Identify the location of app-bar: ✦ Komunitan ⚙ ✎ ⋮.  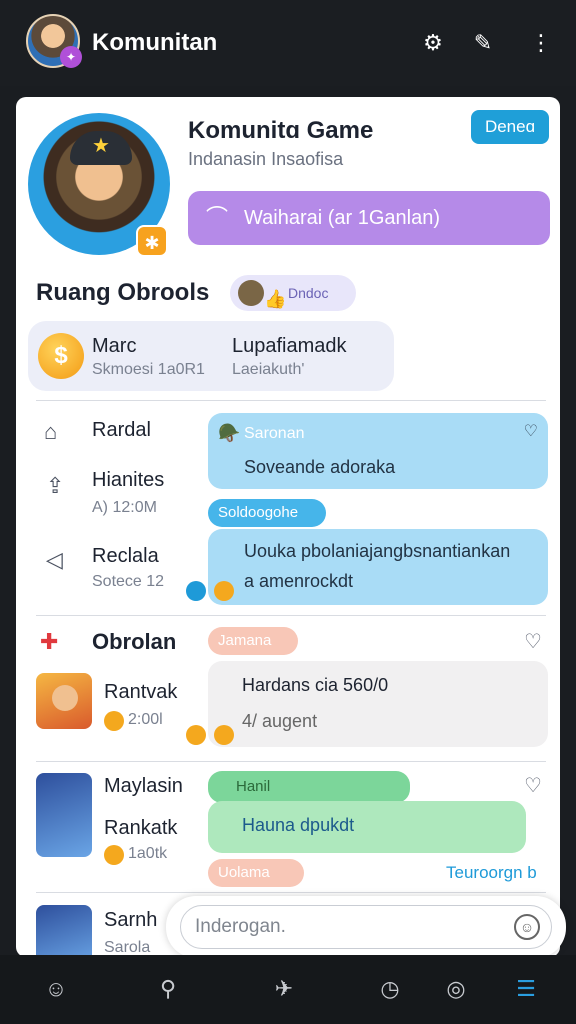
(288, 43).